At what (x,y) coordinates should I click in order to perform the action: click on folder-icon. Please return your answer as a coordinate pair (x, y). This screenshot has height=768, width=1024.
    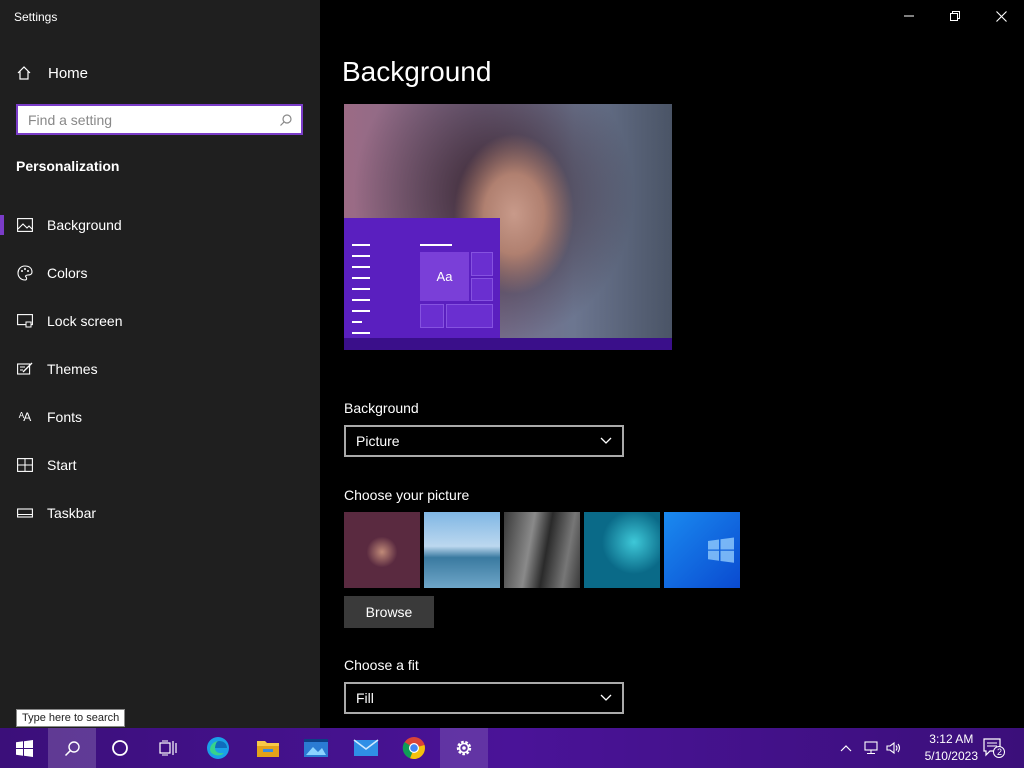
    Looking at the image, I should click on (268, 749).